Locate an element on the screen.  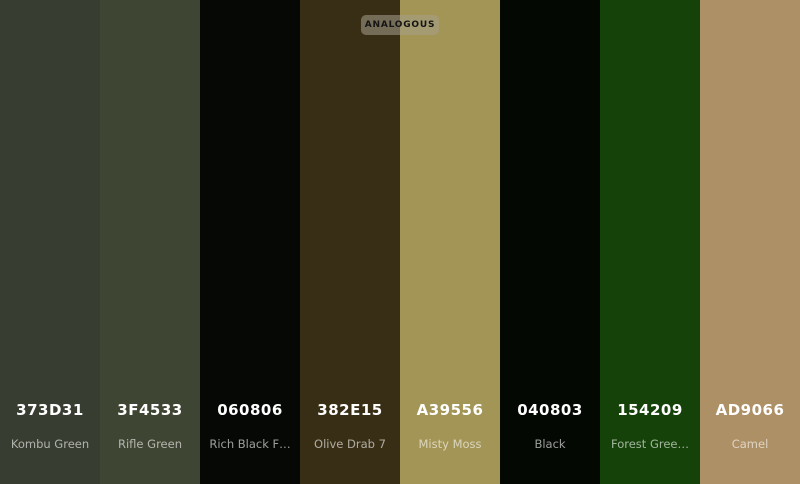
swatch-name: Camel is located at coordinates (750, 444).